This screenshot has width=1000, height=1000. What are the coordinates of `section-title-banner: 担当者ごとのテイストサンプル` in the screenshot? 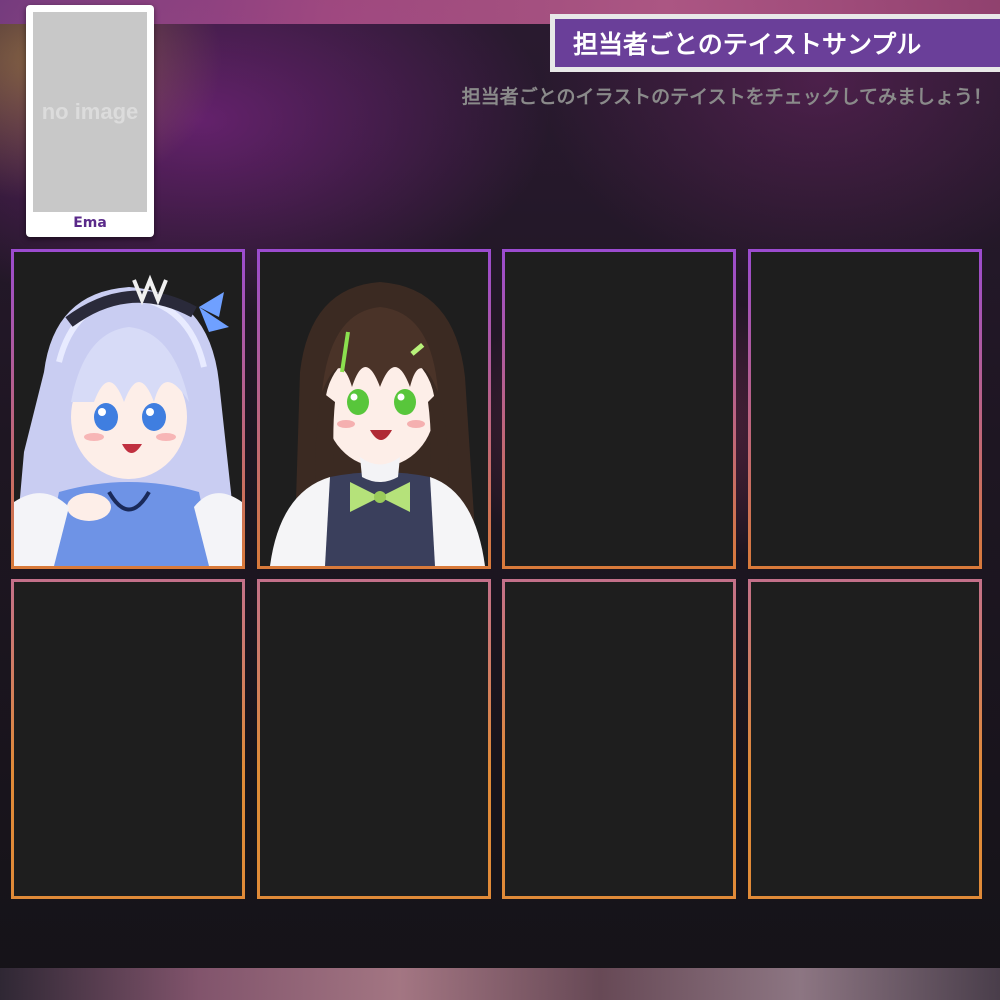 It's located at (775, 43).